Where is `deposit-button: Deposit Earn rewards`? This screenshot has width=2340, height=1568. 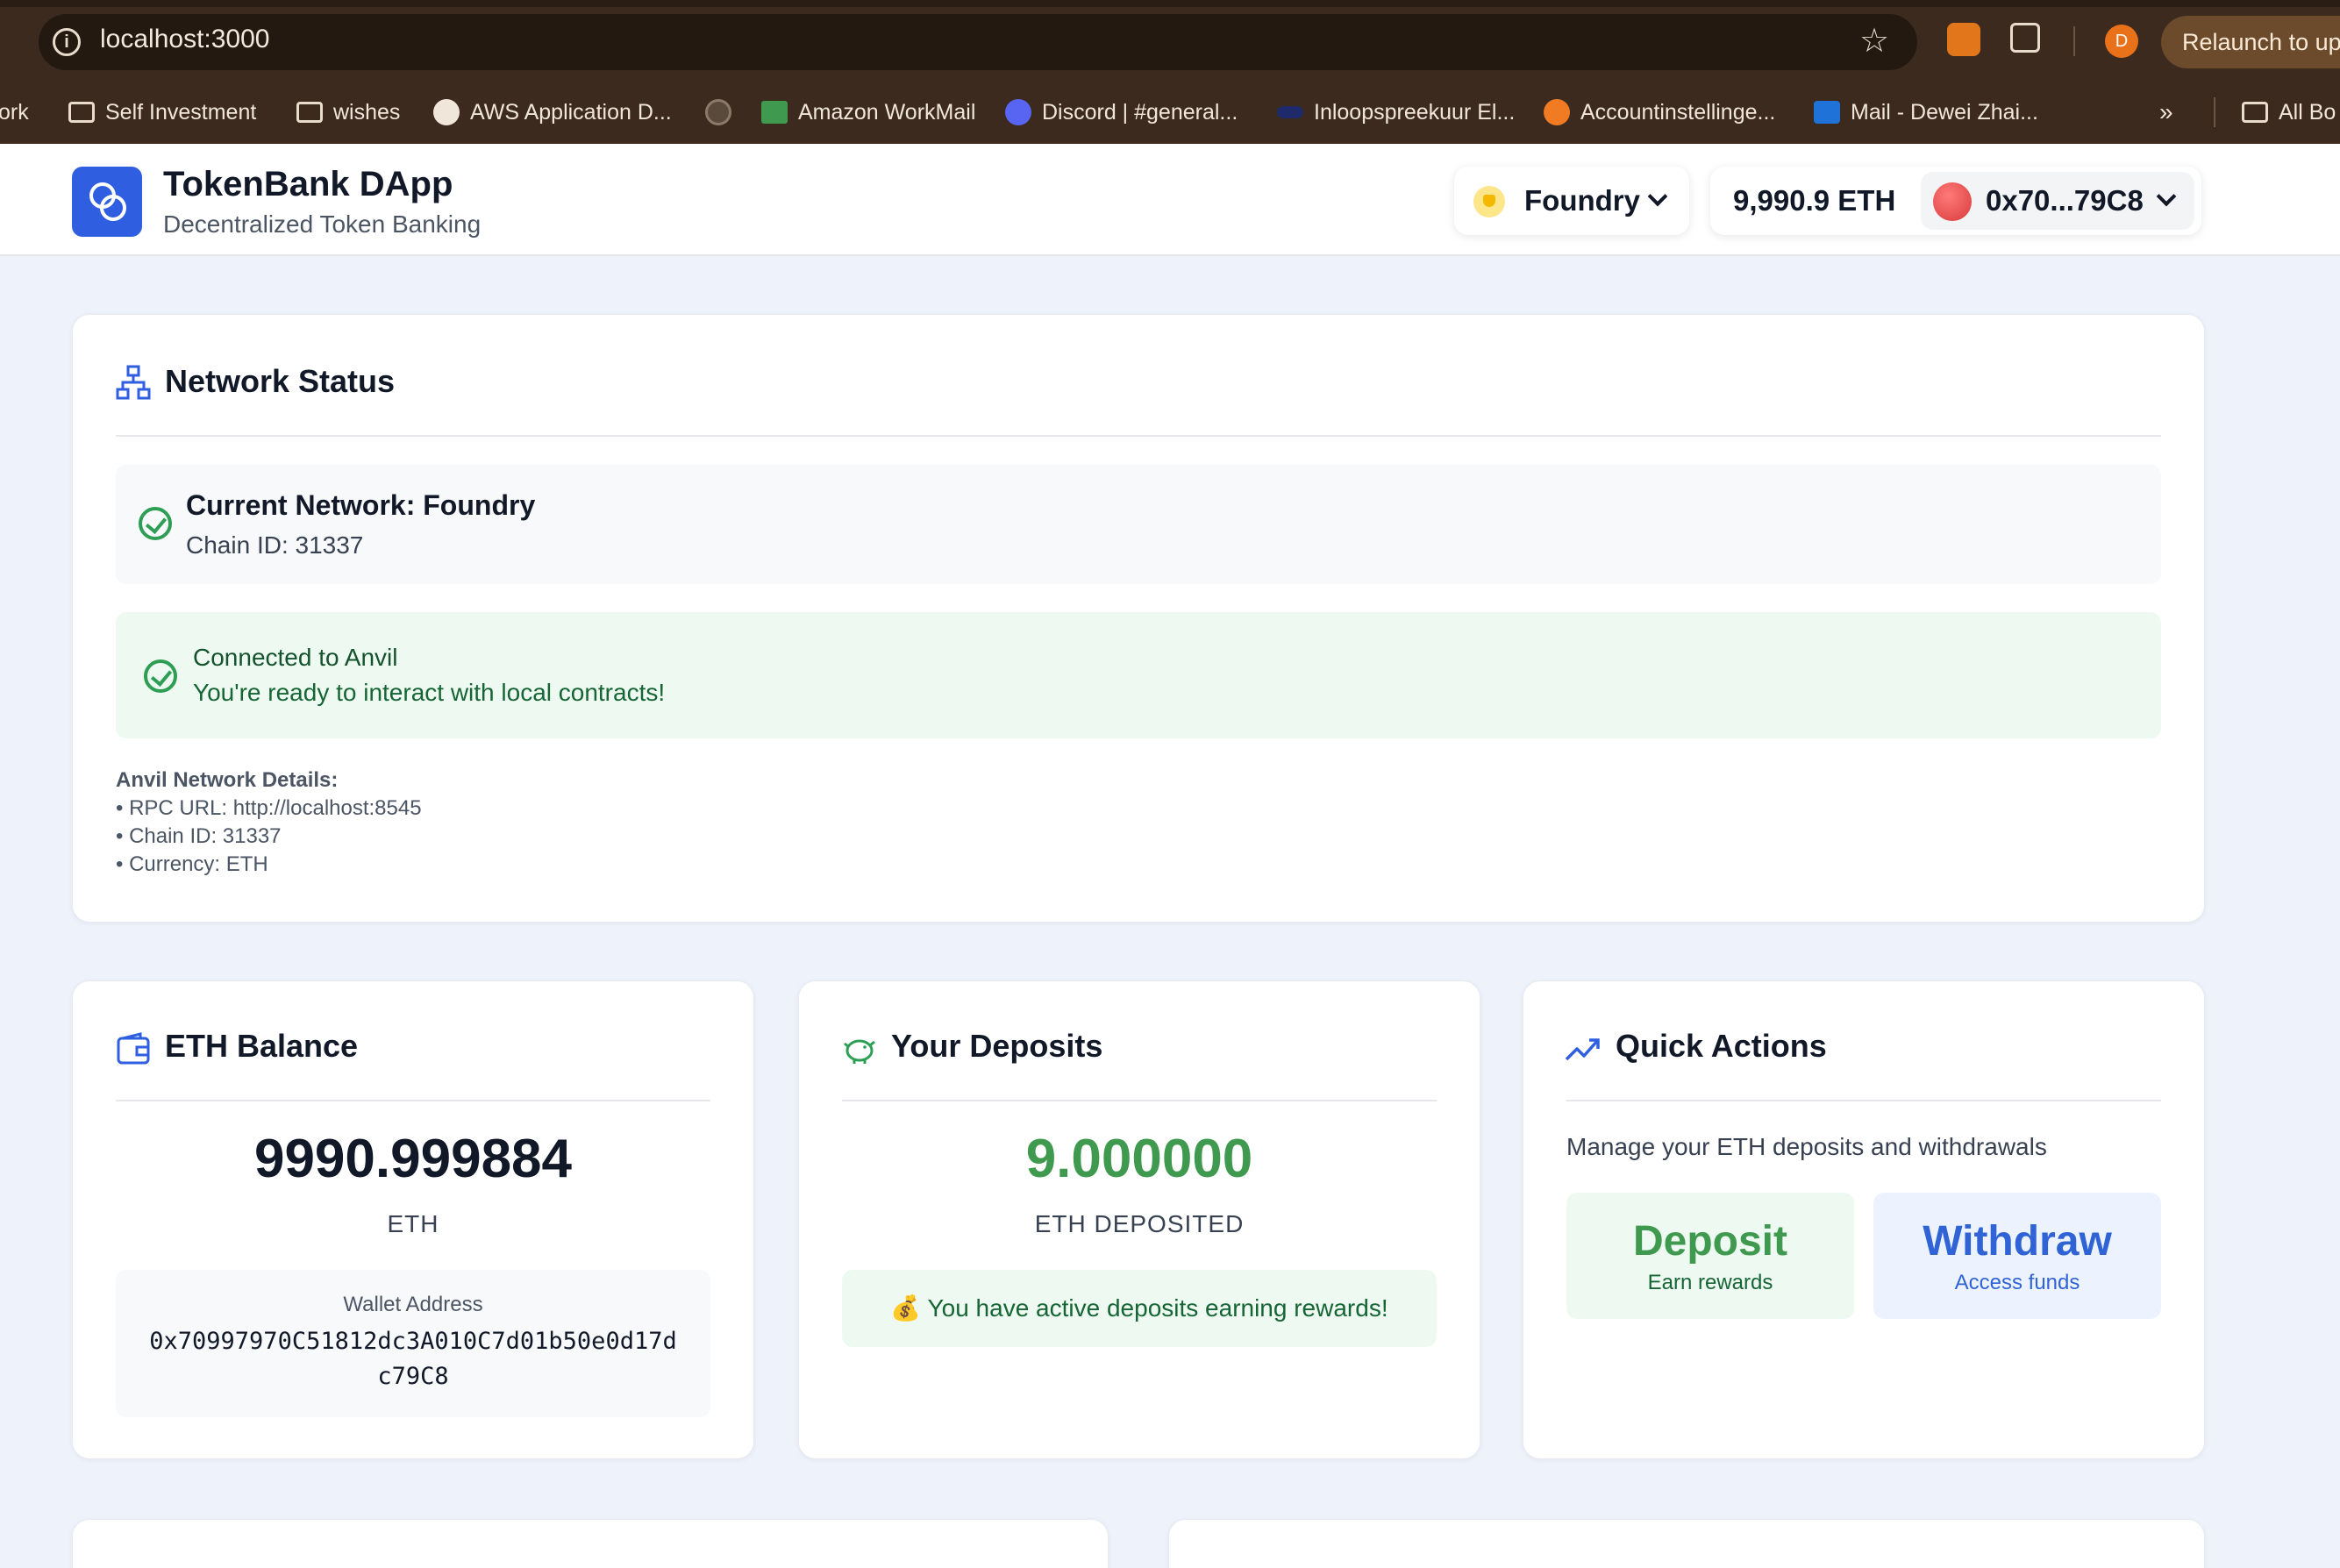
deposit-button: Deposit Earn rewards is located at coordinates (1710, 1256).